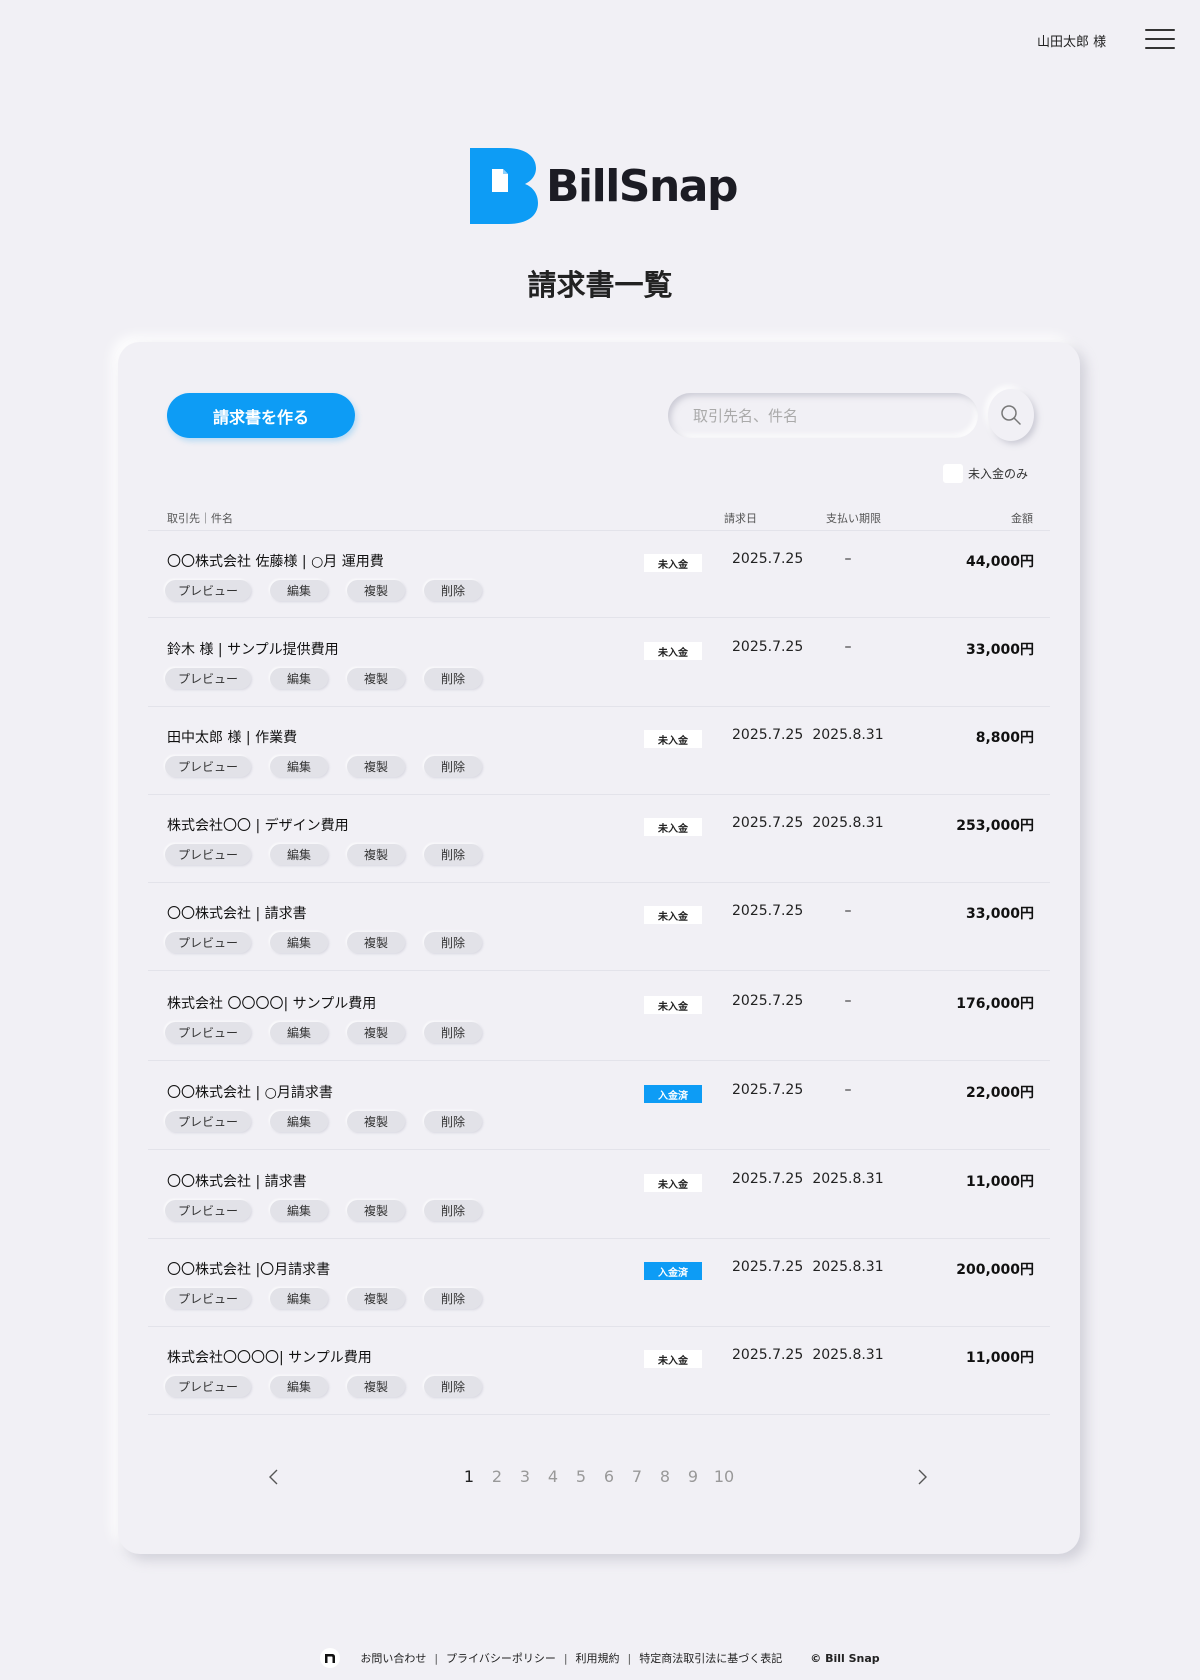 This screenshot has height=1680, width=1200. Describe the element at coordinates (250, 1092) in the screenshot. I see `invoice-title: 〇〇株式会社 | ○月請求書` at that location.